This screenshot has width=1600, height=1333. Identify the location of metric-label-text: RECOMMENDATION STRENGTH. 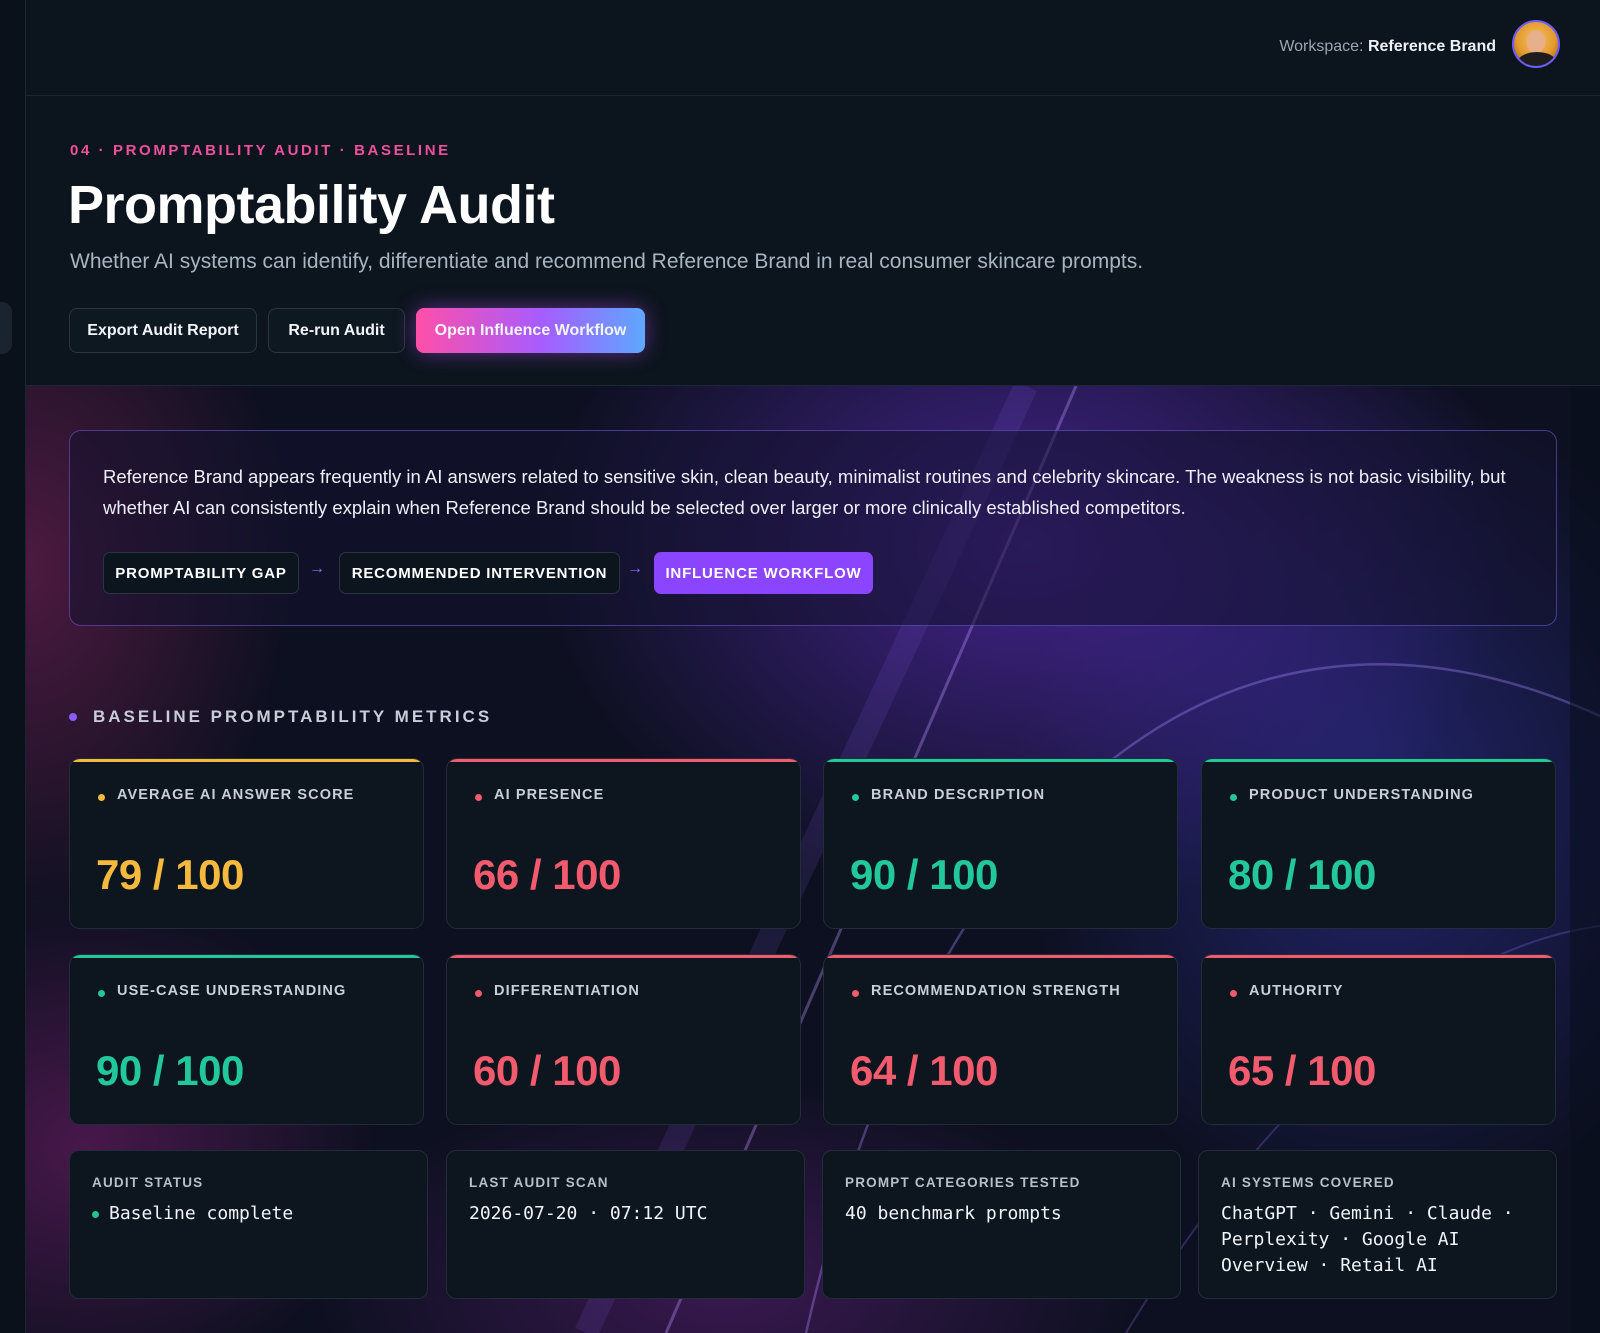
(996, 991).